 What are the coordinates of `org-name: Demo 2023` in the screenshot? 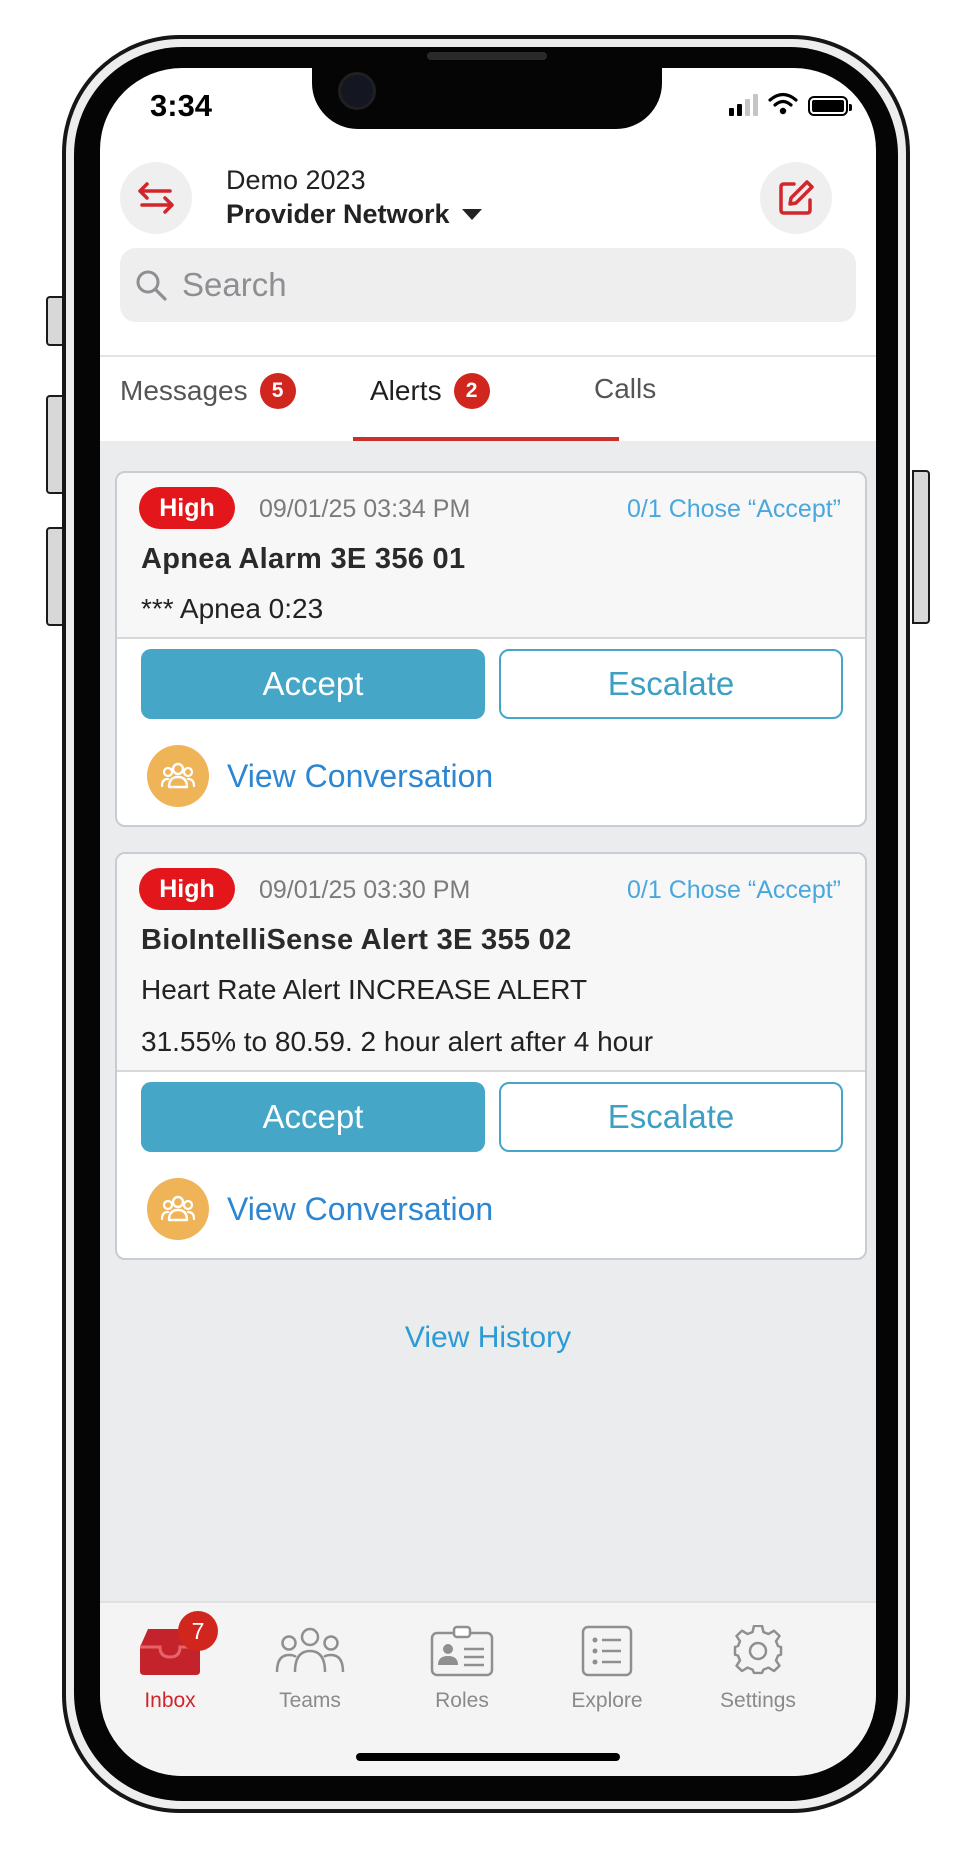 It's located at (296, 180).